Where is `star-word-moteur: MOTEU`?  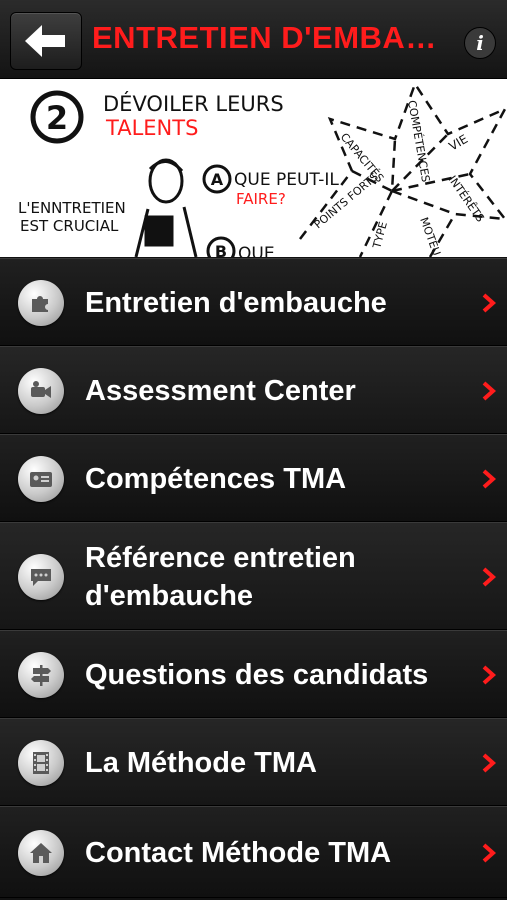 star-word-moteur: MOTEU is located at coordinates (430, 236).